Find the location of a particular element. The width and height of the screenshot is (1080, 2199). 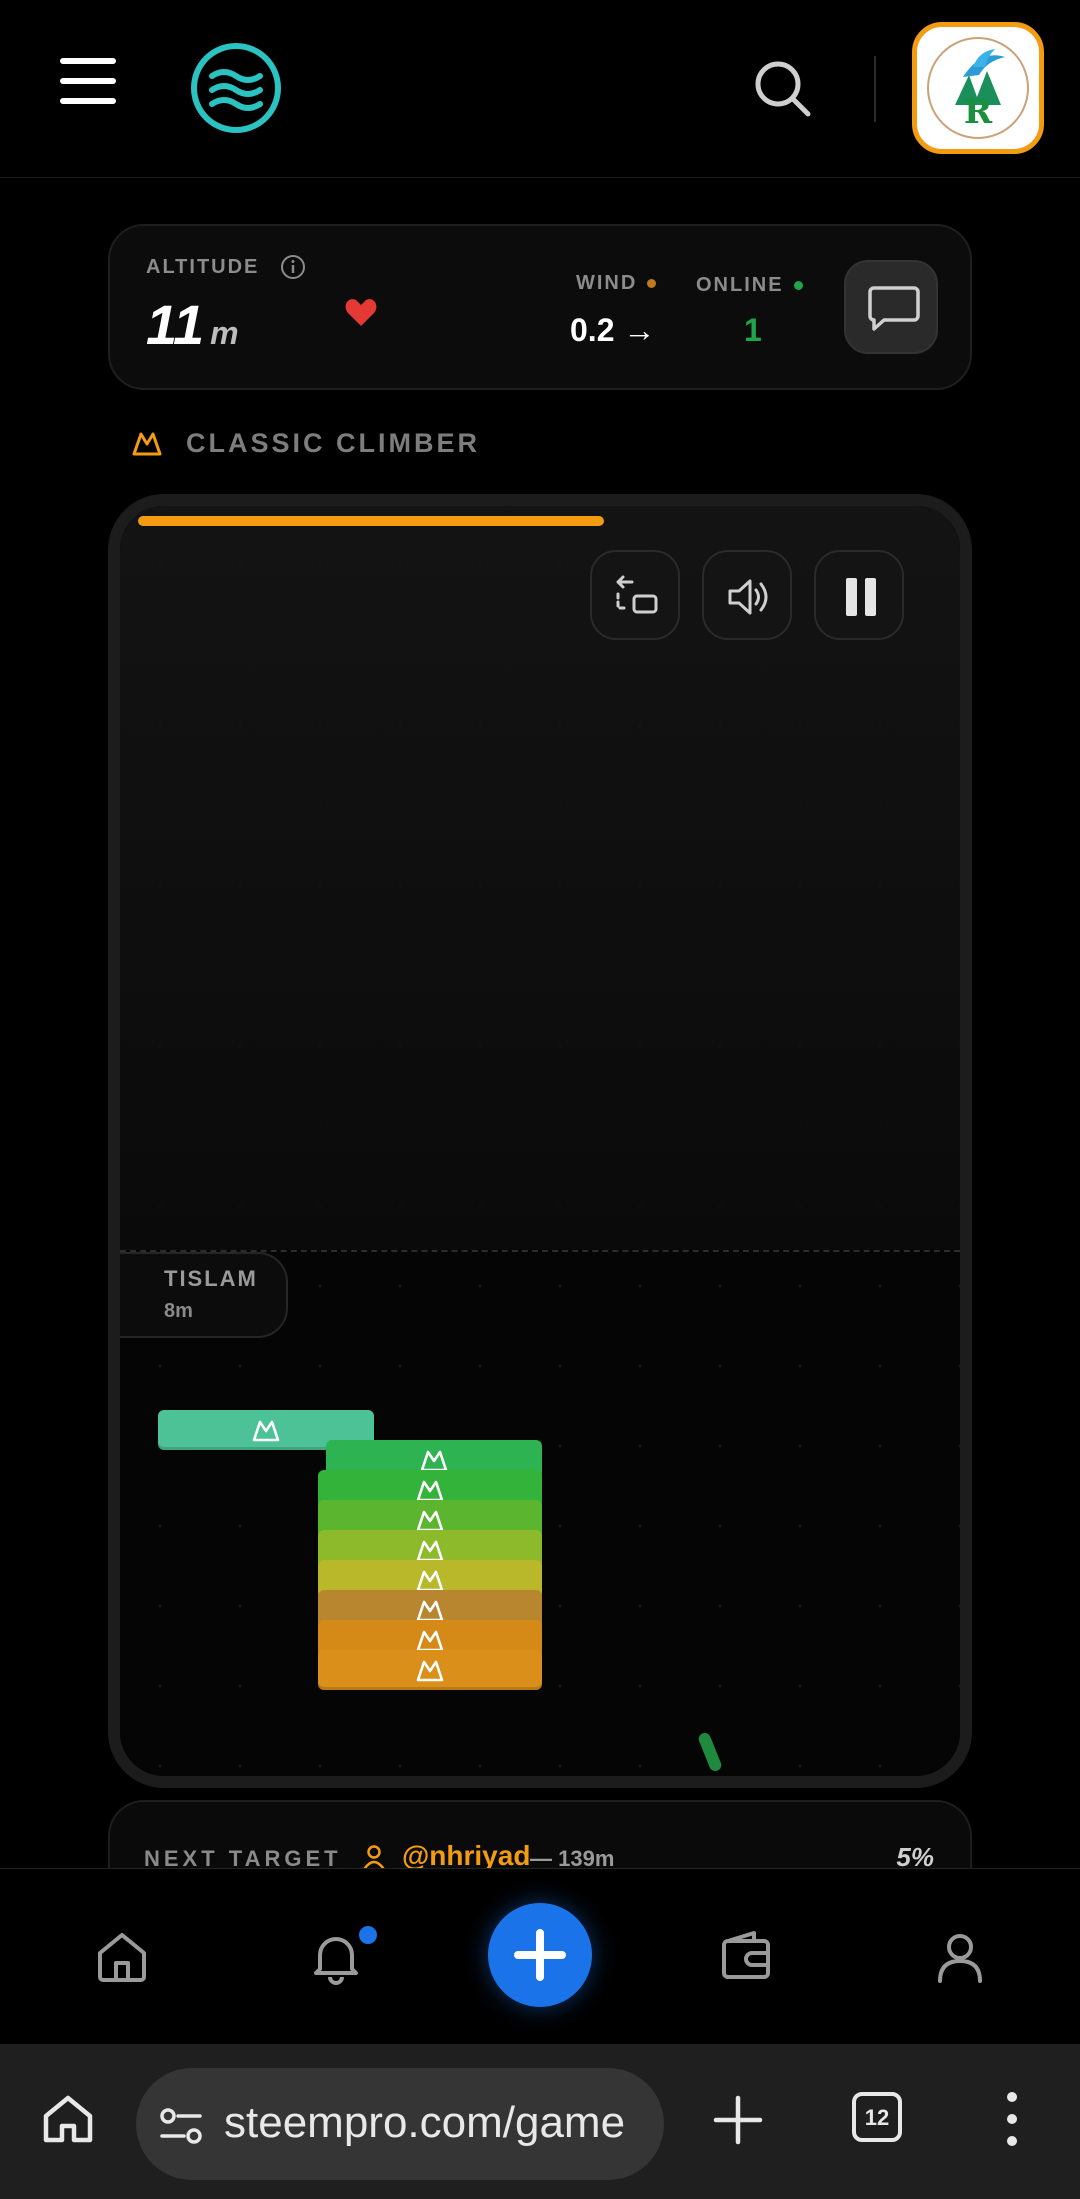

waves-logo-icon is located at coordinates (236, 88).